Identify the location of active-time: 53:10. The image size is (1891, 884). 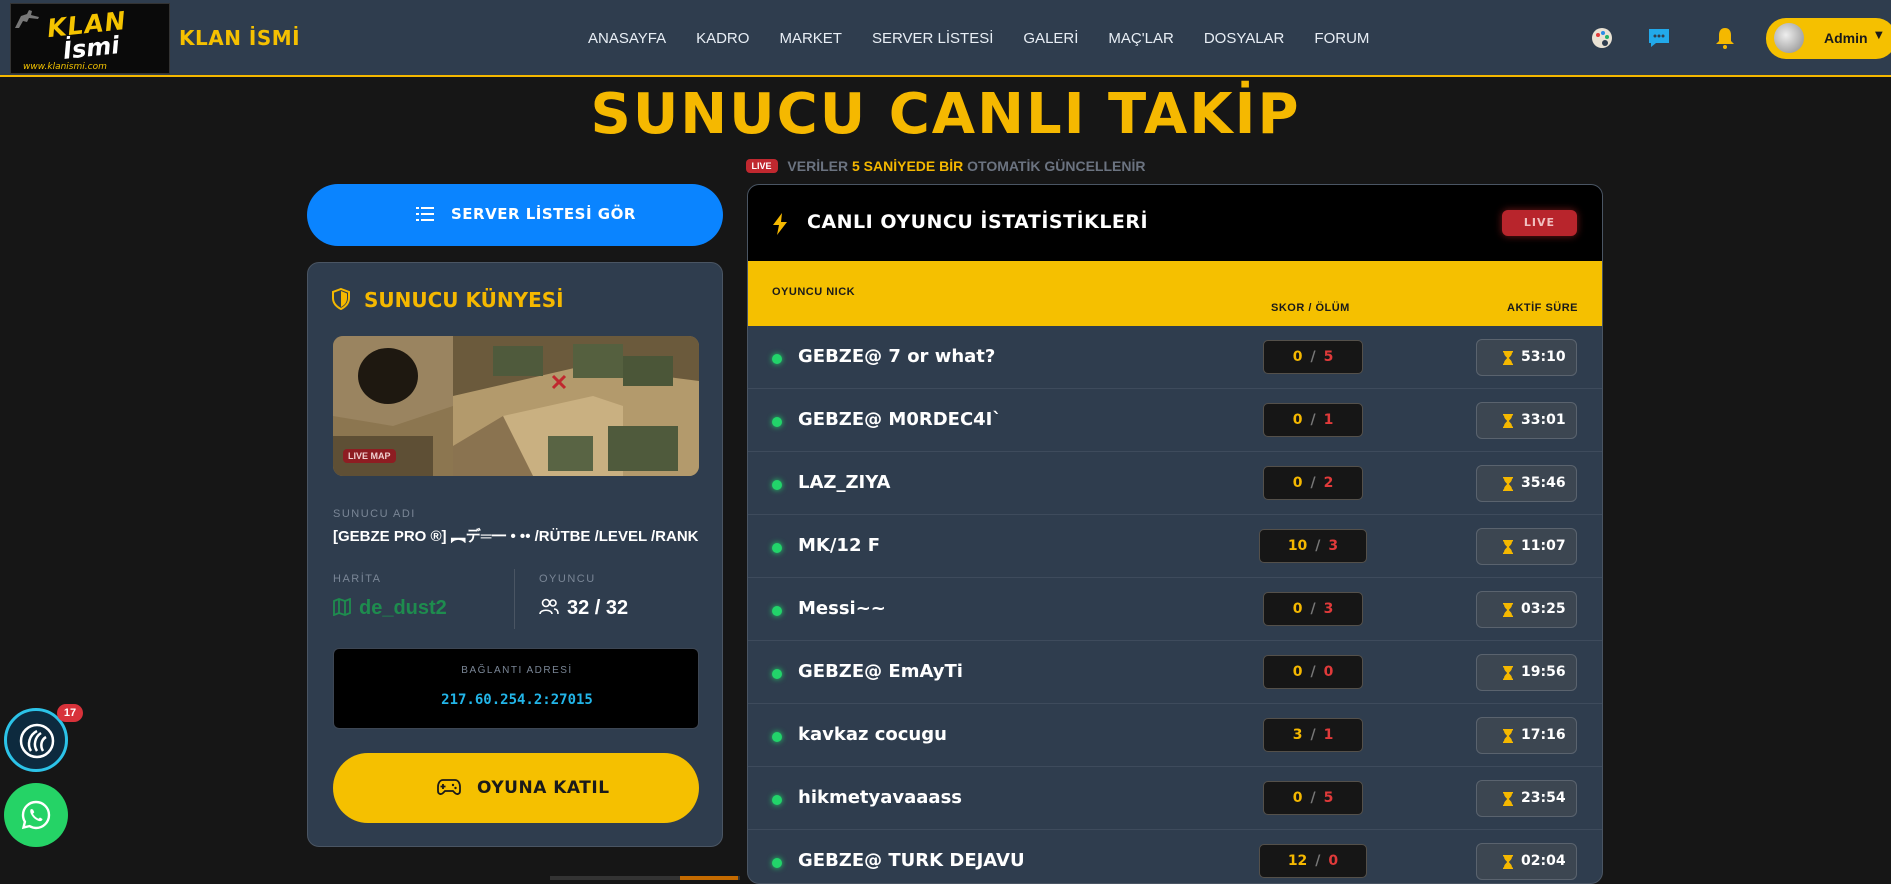
(1543, 357).